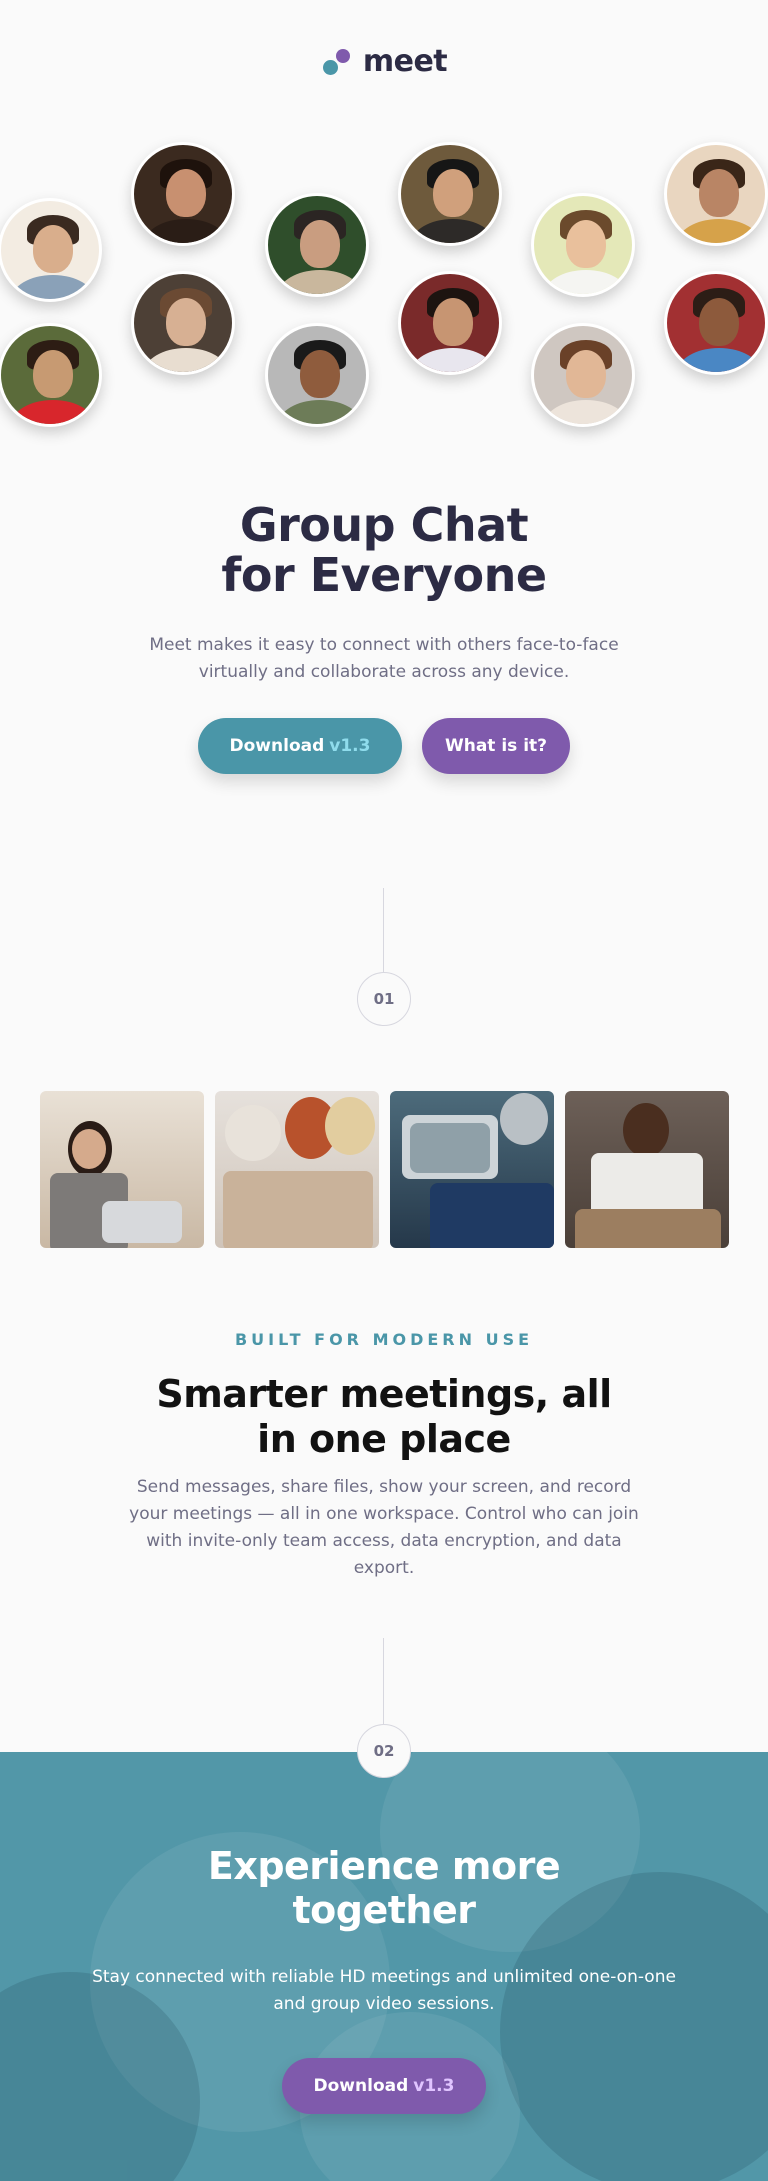  I want to click on cta-download-label: Download, so click(361, 2086).